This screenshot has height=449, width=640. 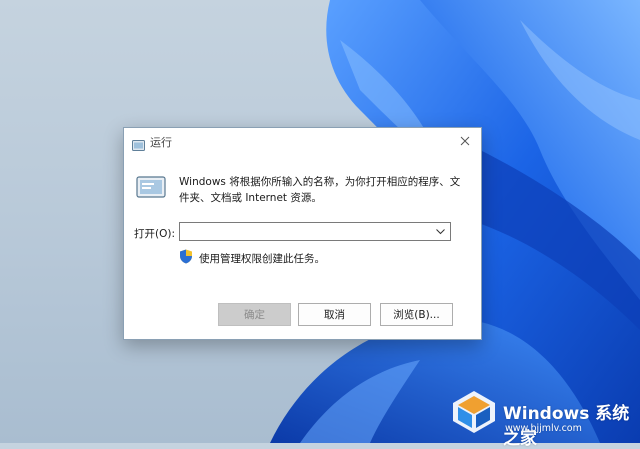 I want to click on shield-icon, so click(x=186, y=258).